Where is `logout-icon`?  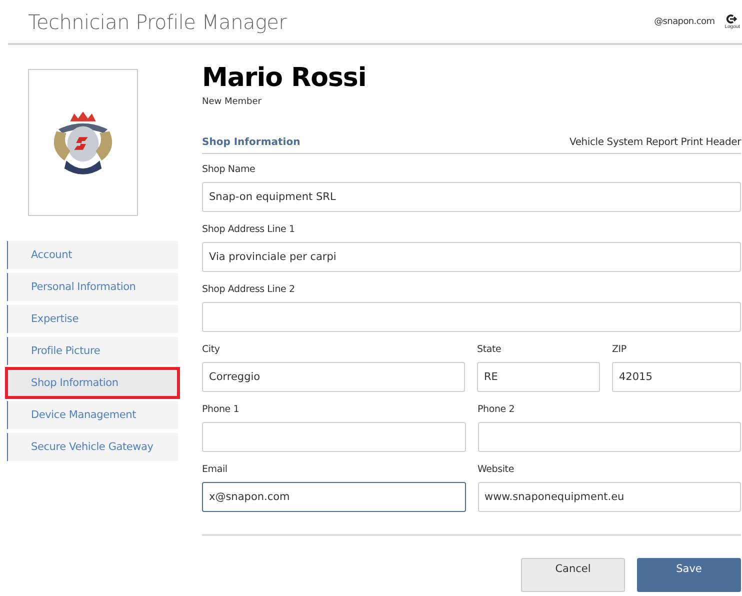
logout-icon is located at coordinates (732, 19).